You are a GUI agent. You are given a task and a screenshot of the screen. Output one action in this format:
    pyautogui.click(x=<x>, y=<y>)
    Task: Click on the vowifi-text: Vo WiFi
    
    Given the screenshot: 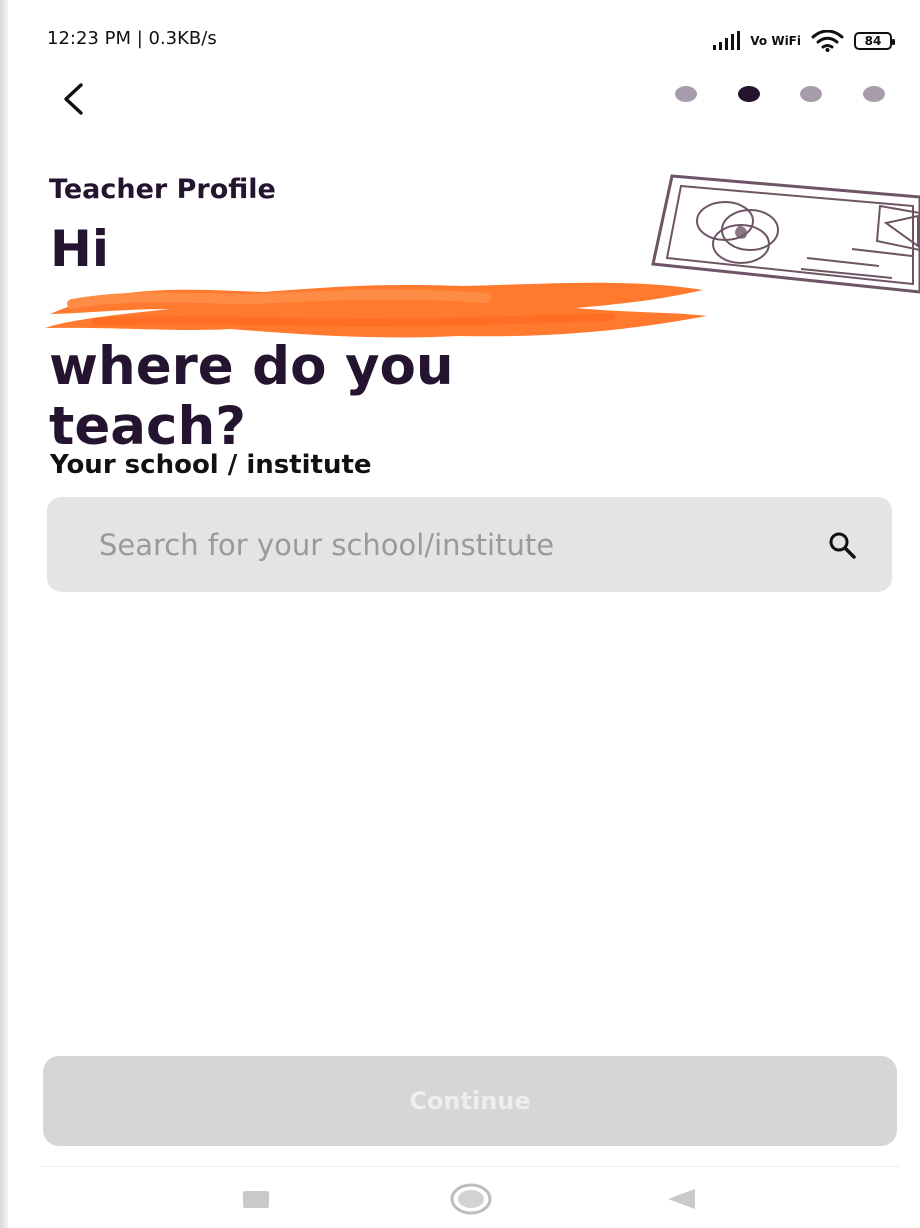 What is the action you would take?
    pyautogui.click(x=775, y=41)
    